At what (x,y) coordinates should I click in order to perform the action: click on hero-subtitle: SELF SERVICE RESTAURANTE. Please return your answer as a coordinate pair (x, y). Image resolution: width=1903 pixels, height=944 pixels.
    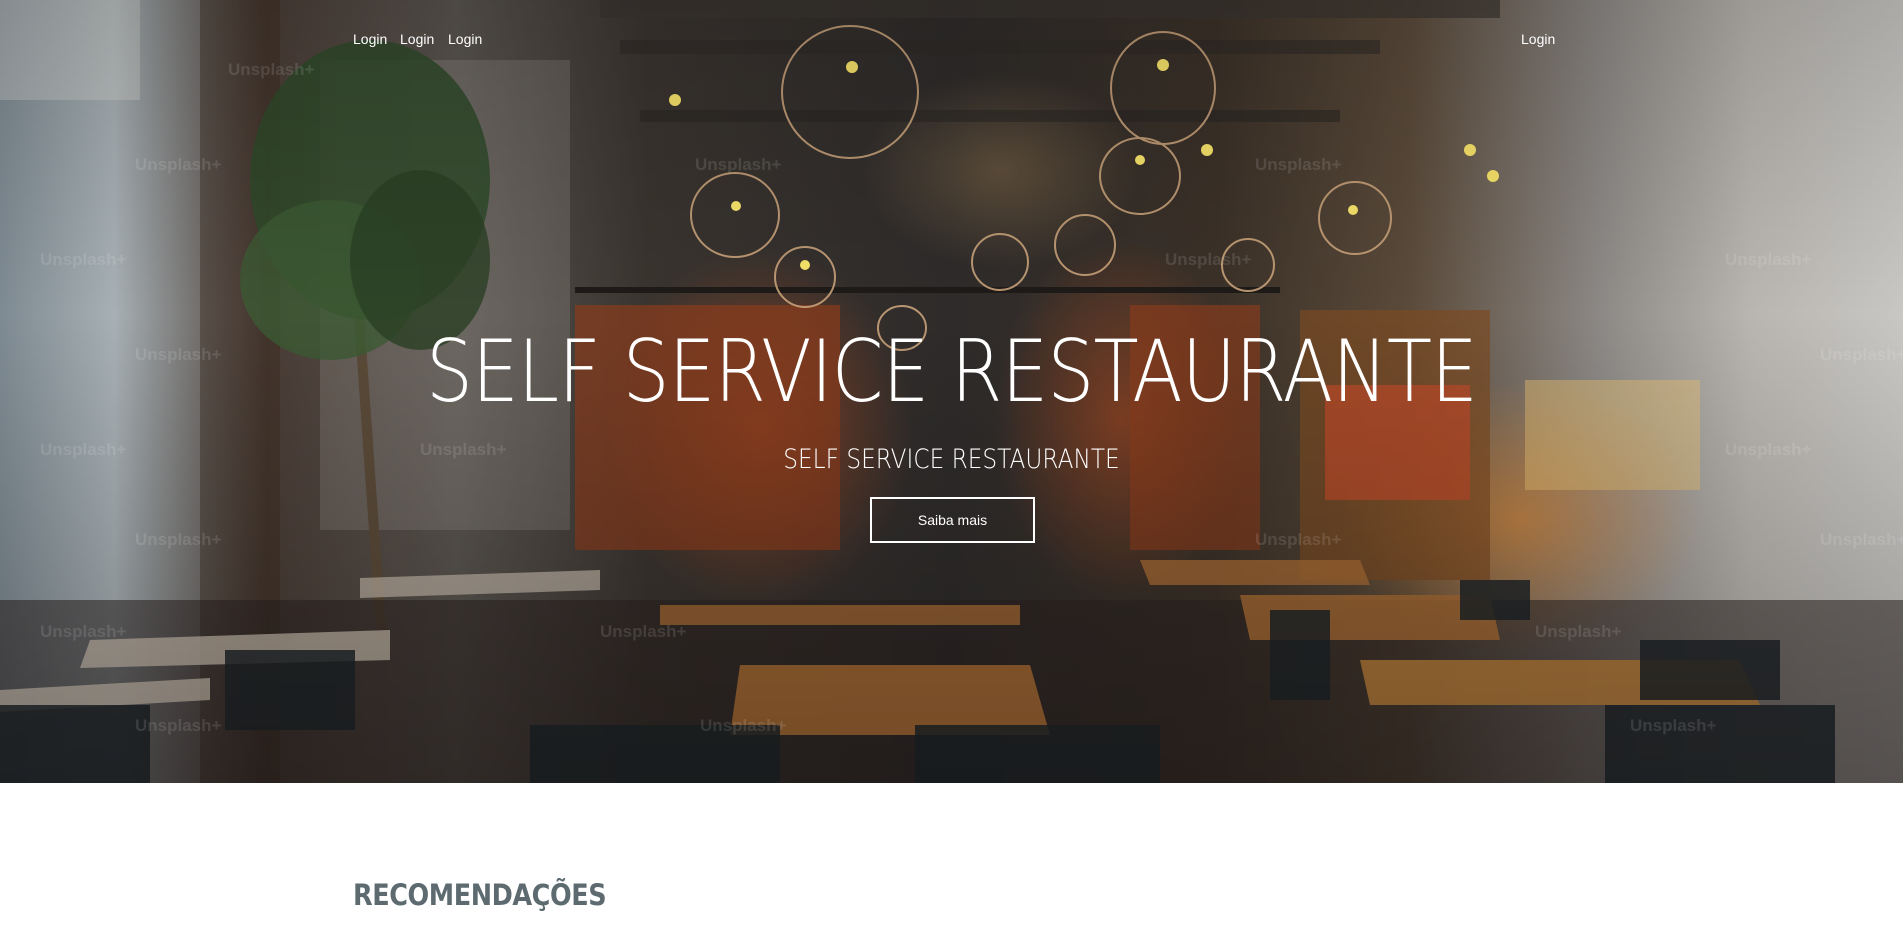
    Looking at the image, I should click on (951, 459).